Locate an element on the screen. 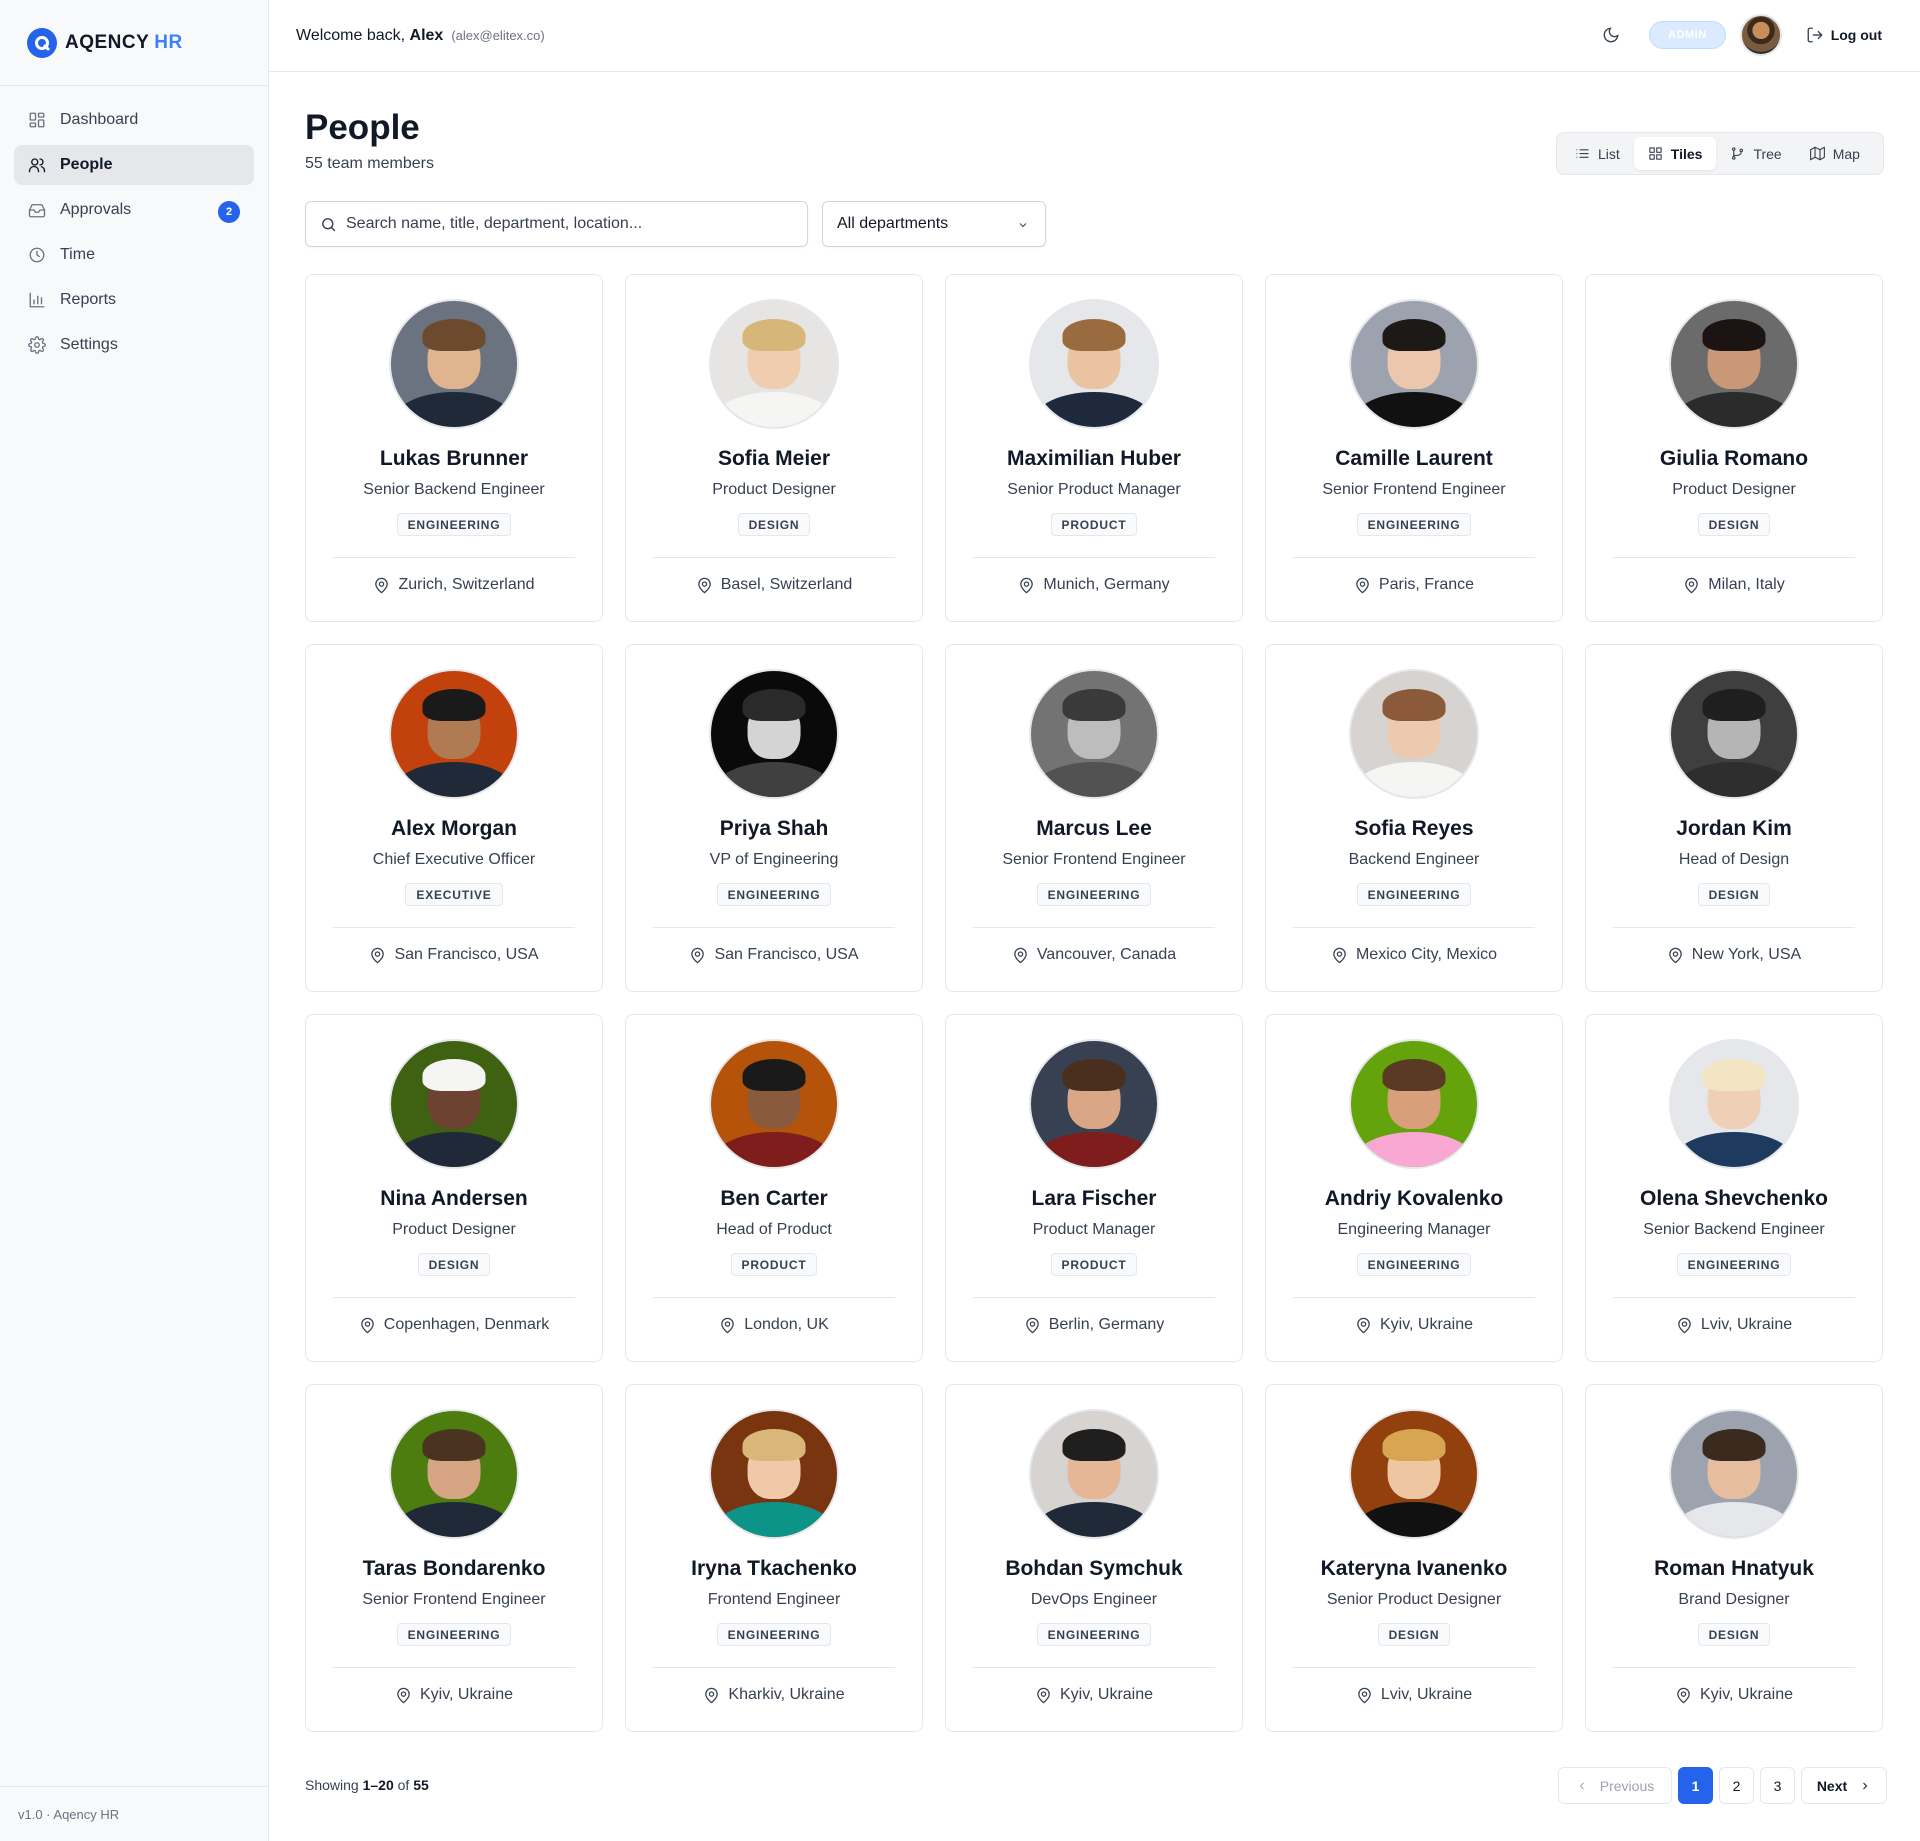 This screenshot has height=1841, width=1920. previous-page-button: Previous is located at coordinates (1615, 1785).